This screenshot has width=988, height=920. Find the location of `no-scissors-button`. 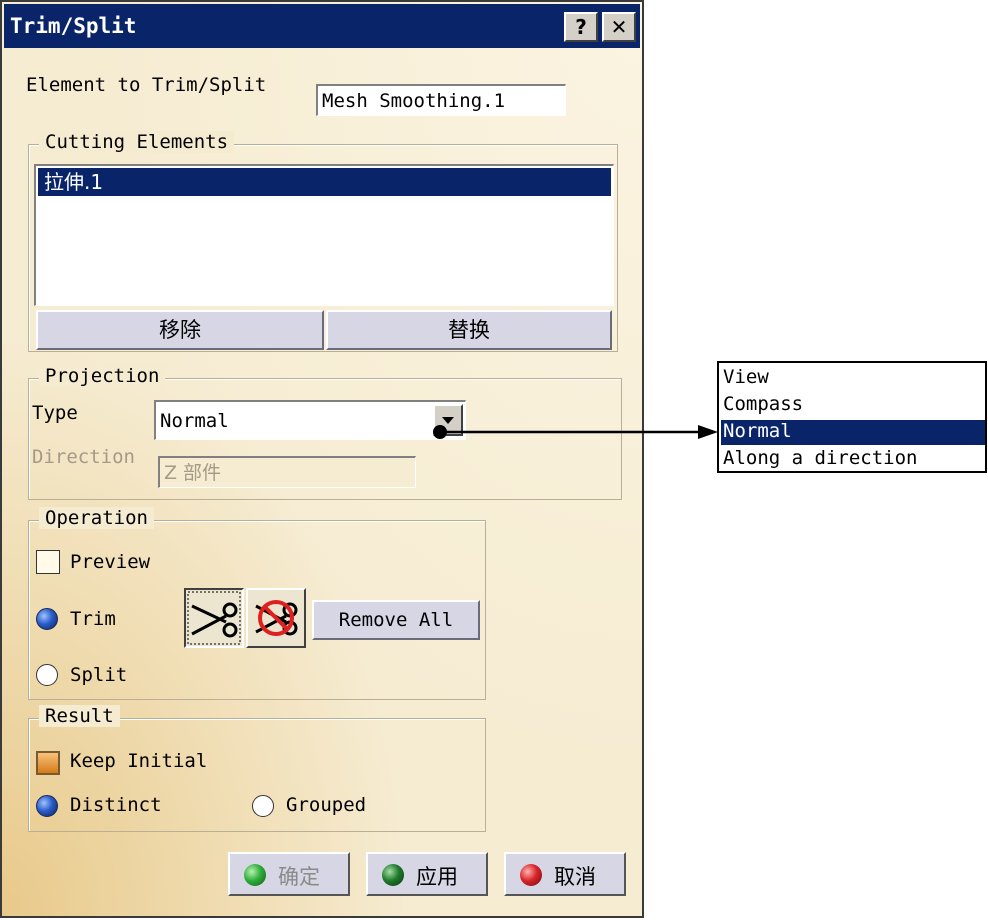

no-scissors-button is located at coordinates (276, 618).